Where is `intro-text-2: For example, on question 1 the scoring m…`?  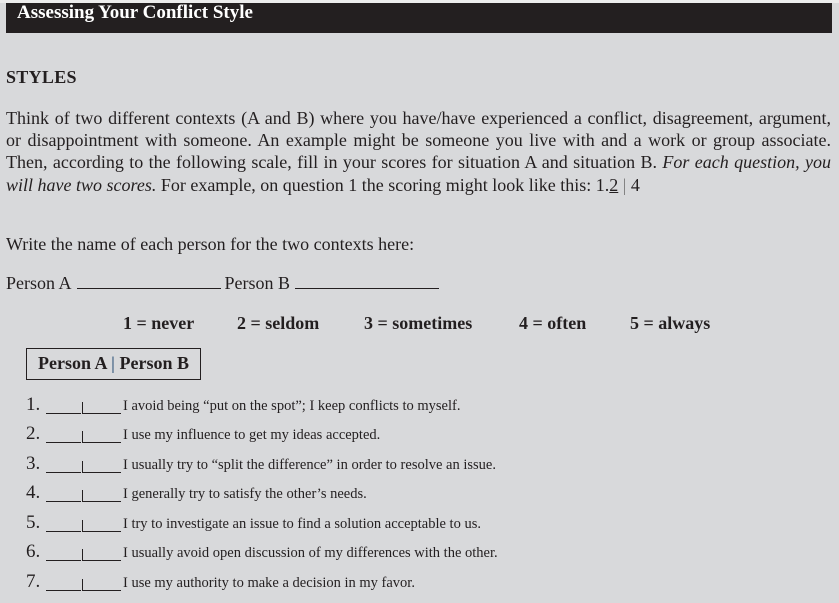 intro-text-2: For example, on question 1 the scoring m… is located at coordinates (376, 184).